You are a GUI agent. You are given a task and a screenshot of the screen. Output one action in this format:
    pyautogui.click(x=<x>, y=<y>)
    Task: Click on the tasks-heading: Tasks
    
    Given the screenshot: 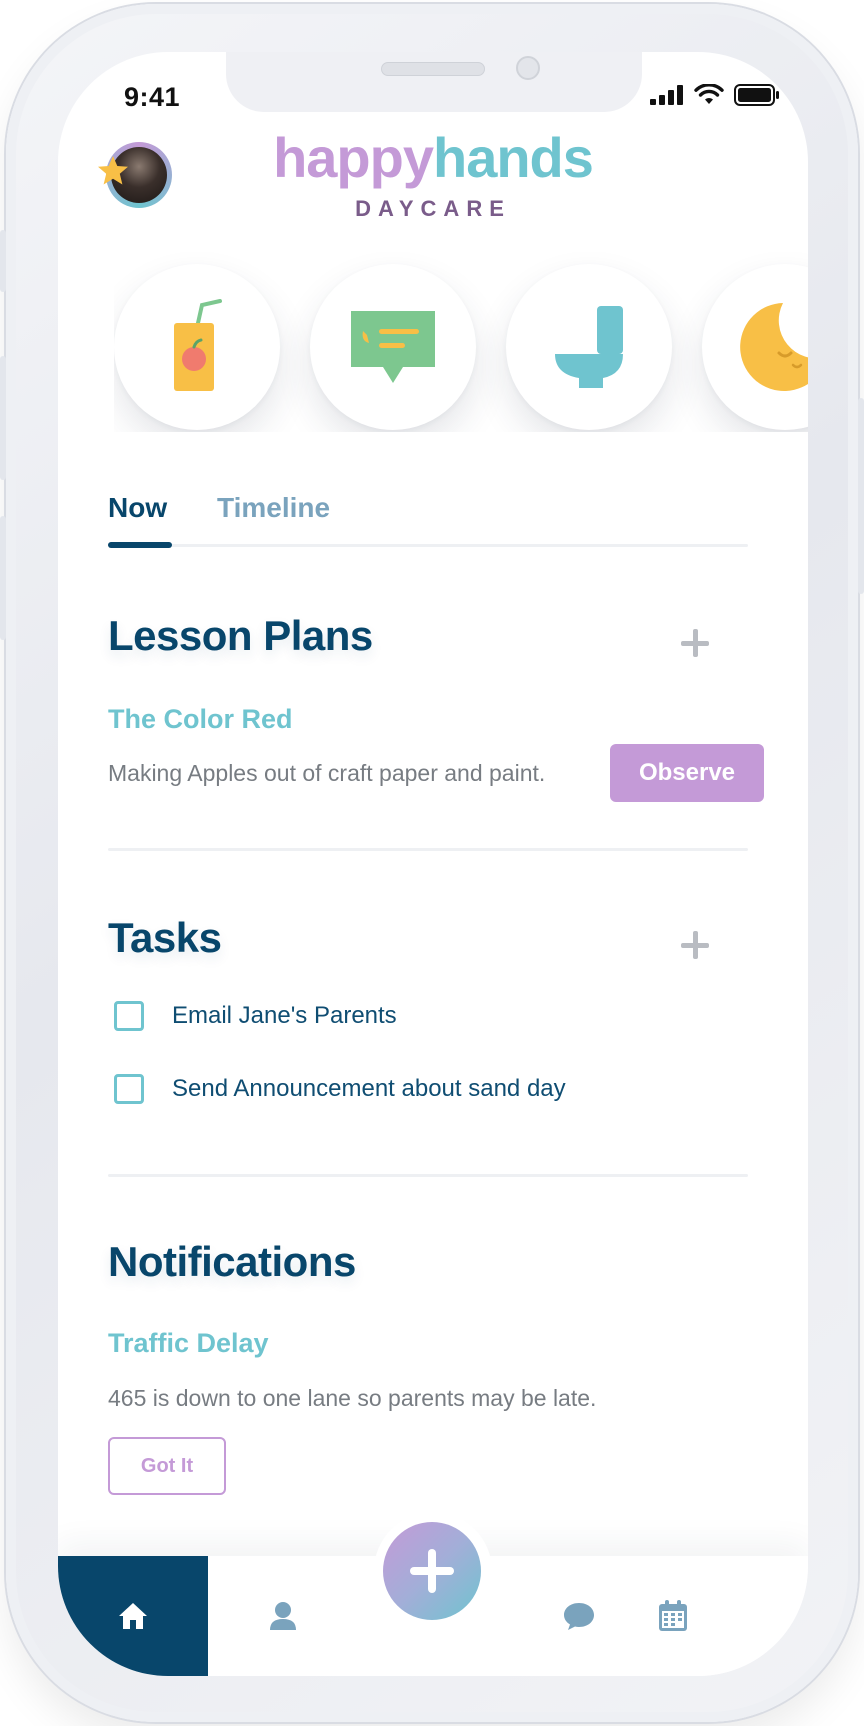 What is the action you would take?
    pyautogui.click(x=165, y=937)
    